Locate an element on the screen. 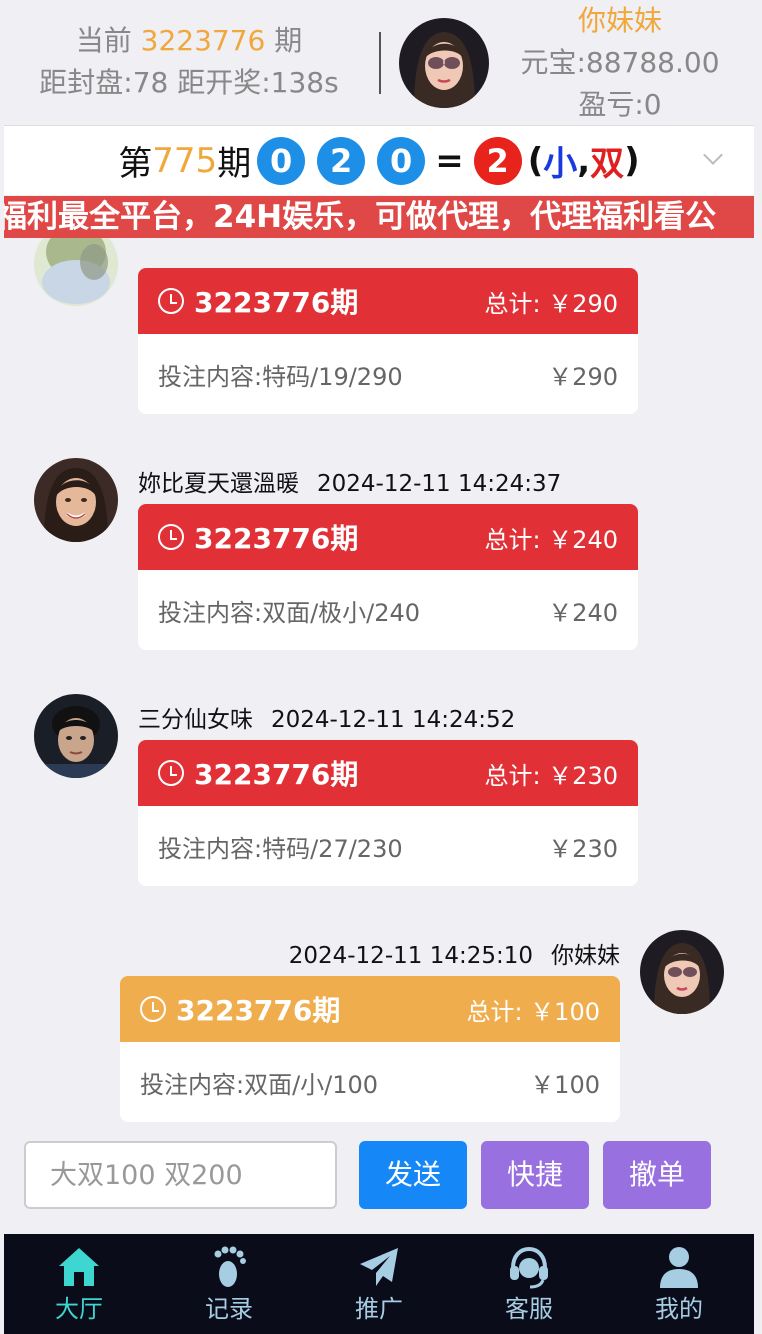  countdown: 距封盘:78 距开奖:138s is located at coordinates (189, 82).